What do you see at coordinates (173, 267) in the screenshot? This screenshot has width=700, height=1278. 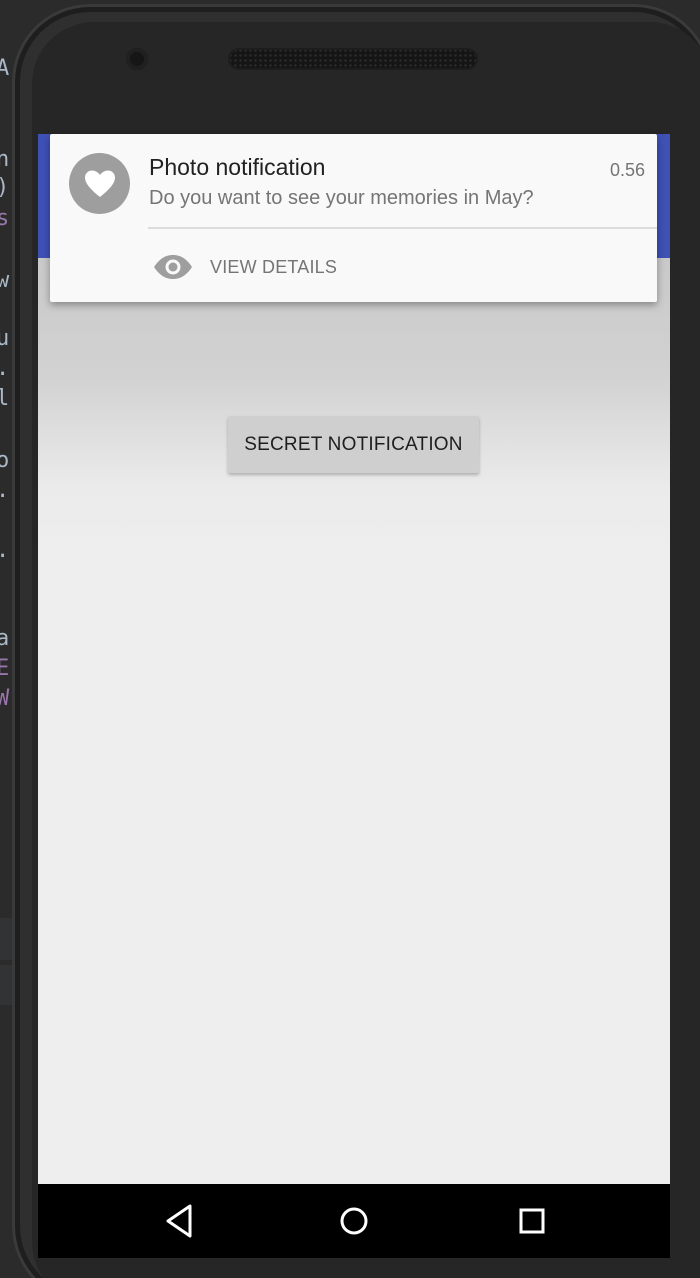 I see `eye-icon` at bounding box center [173, 267].